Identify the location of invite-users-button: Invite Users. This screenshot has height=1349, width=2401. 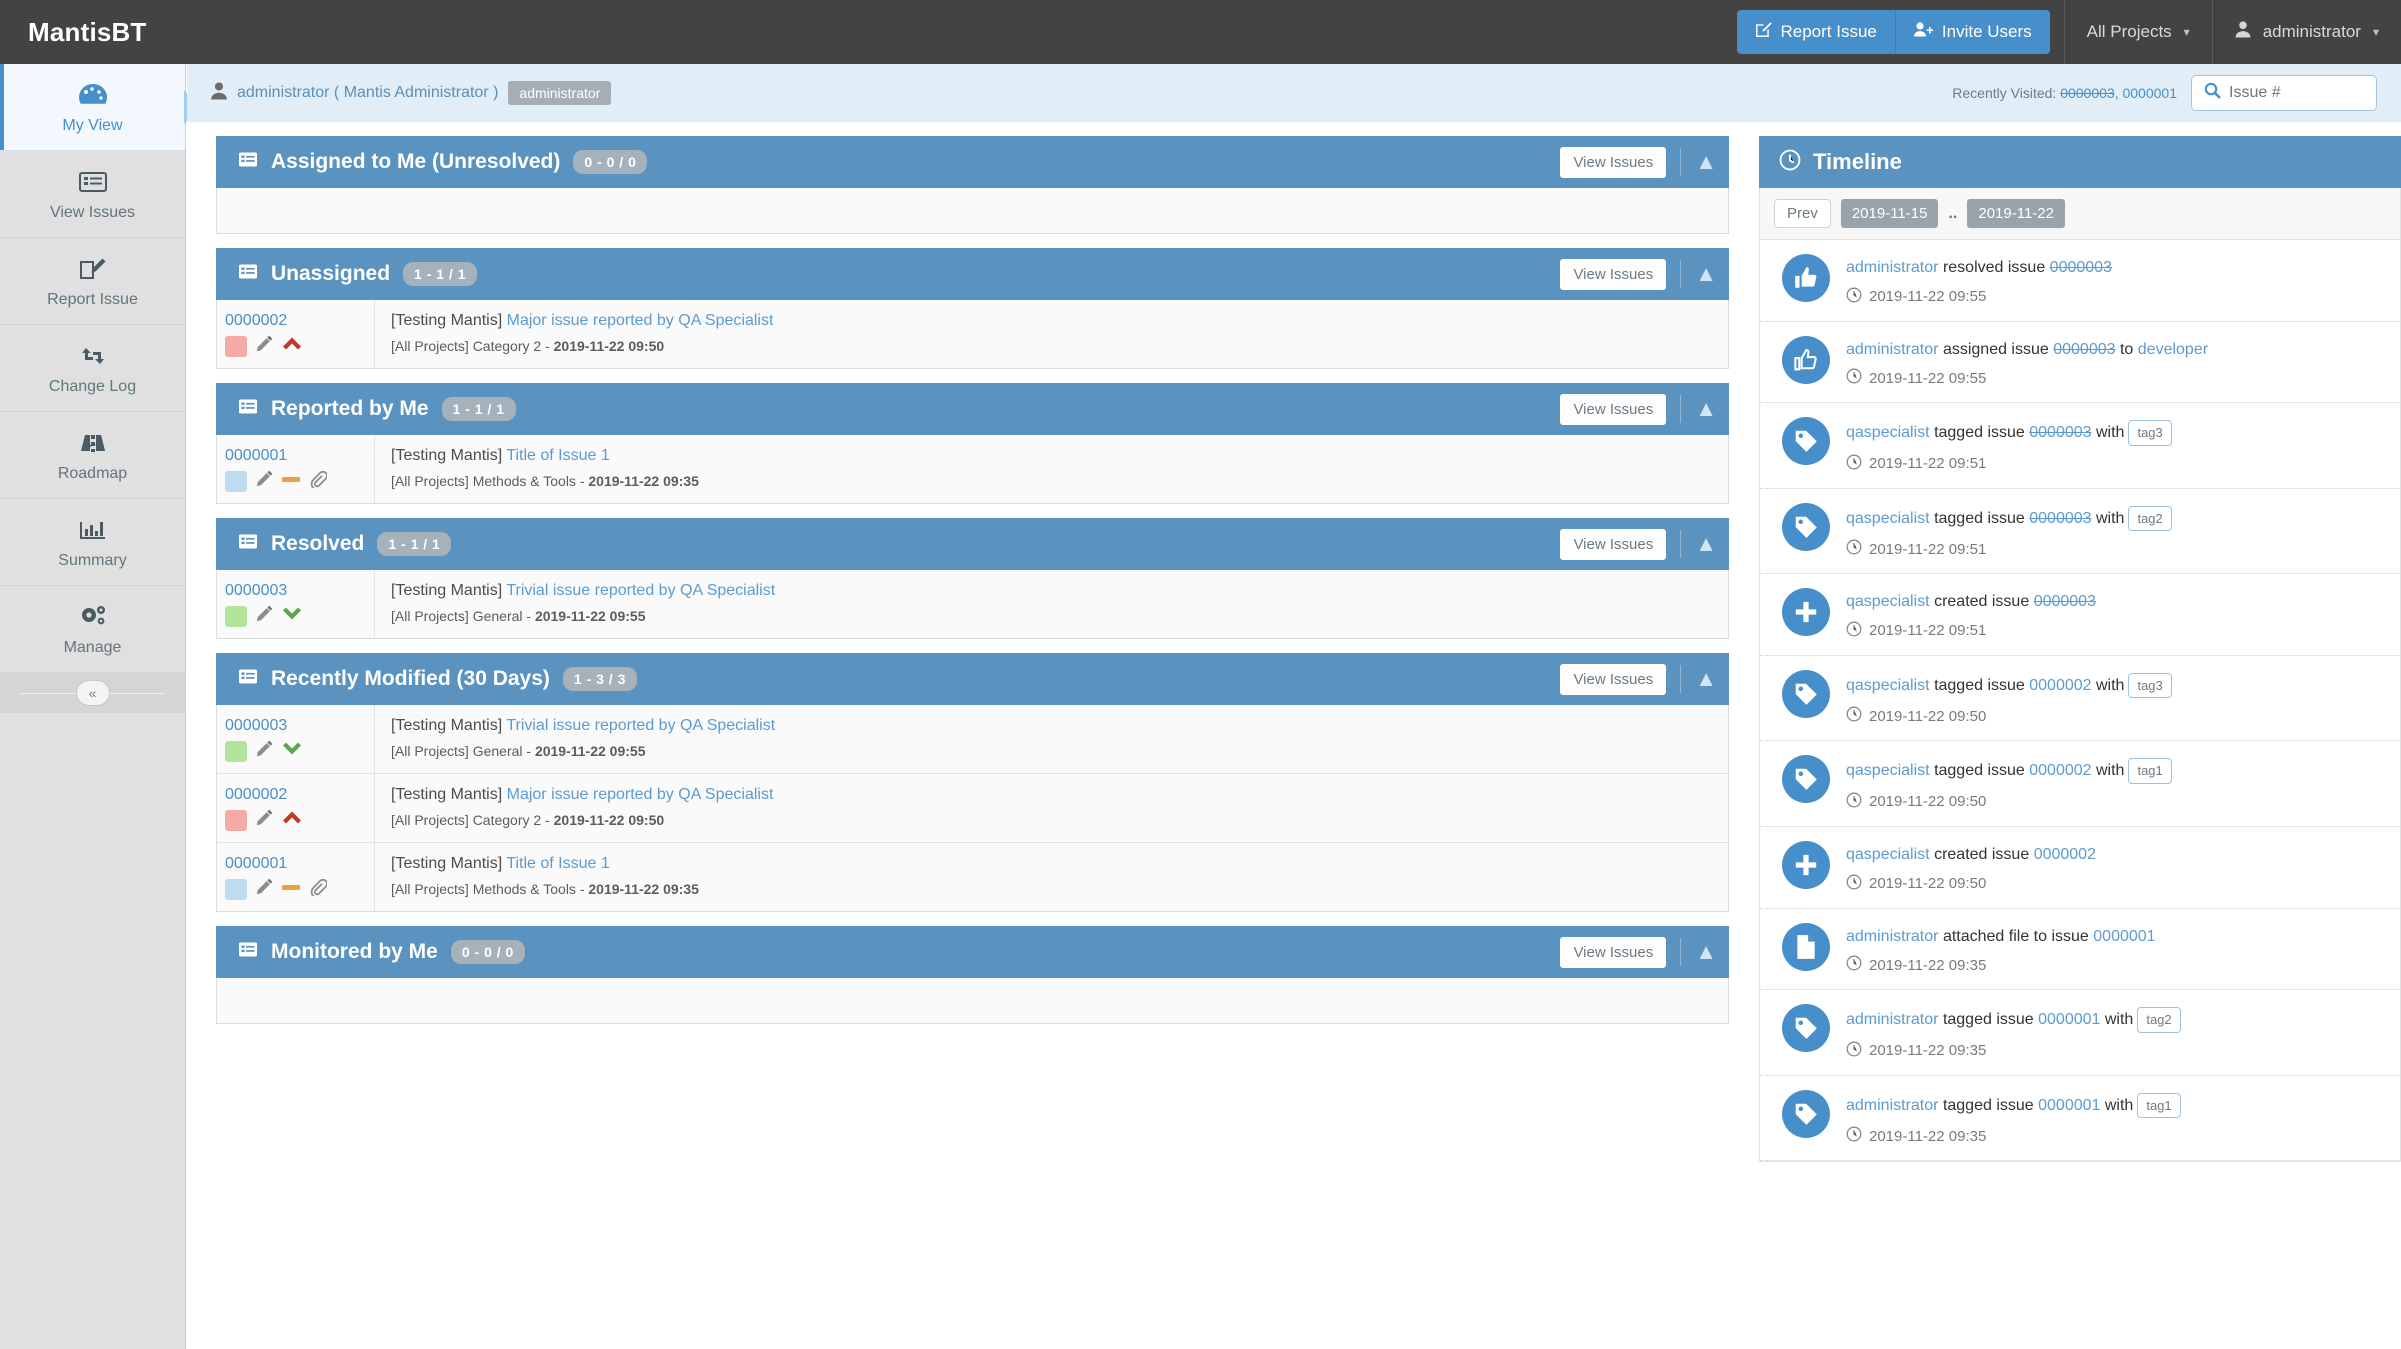
(1972, 32).